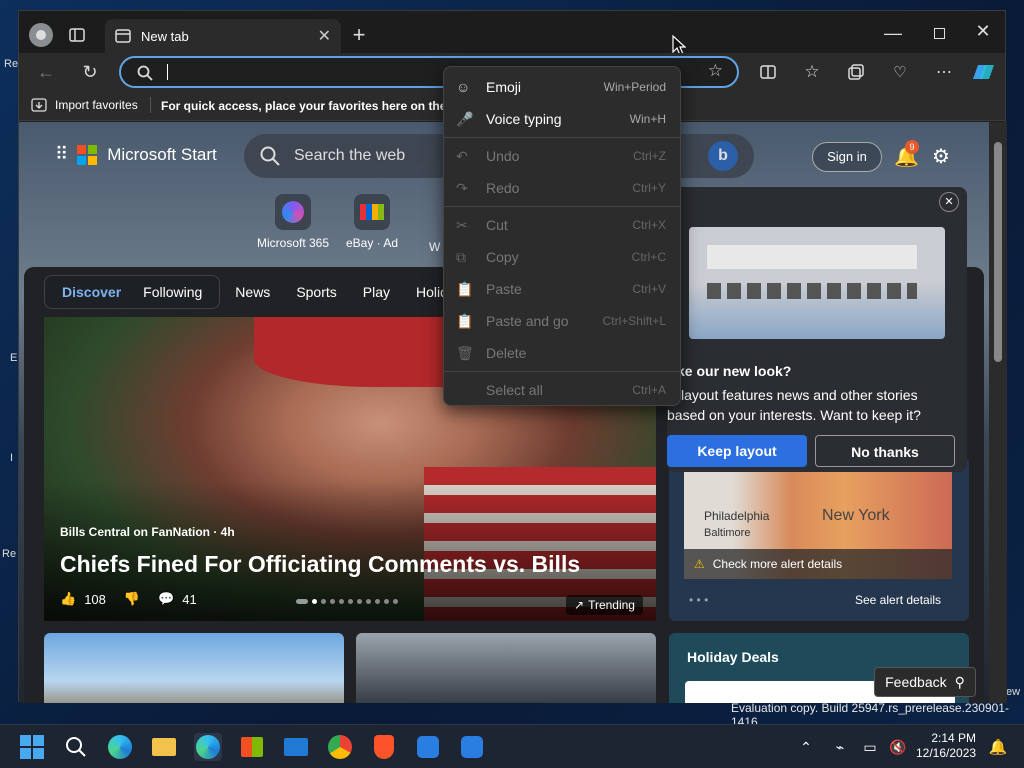 The image size is (1024, 768). What do you see at coordinates (512, 746) in the screenshot?
I see `taskbar: ⌃ ⌁ ▭ 🔇 2:14 PM 12/16/2023 🔔` at bounding box center [512, 746].